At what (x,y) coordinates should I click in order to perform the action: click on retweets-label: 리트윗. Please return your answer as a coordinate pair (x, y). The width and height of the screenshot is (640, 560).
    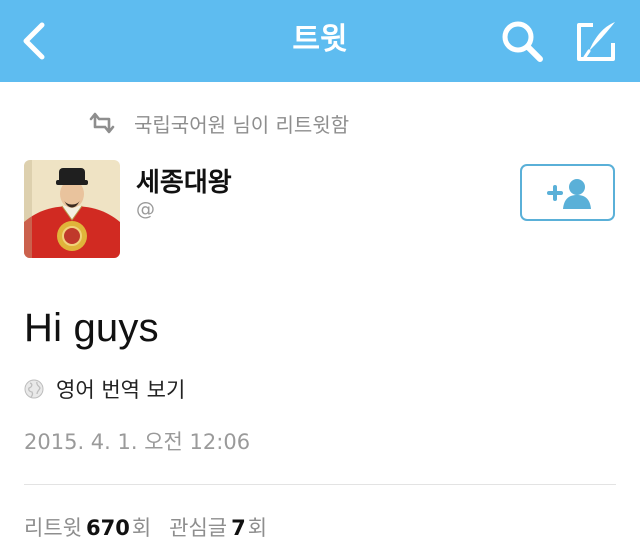
    Looking at the image, I should click on (53, 528).